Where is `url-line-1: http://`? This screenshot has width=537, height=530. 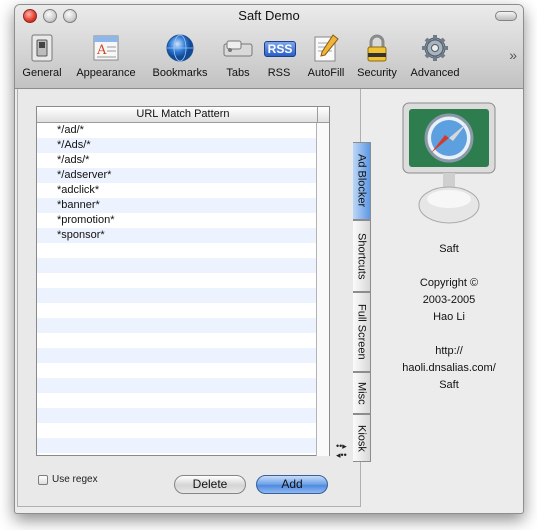
url-line-1: http:// is located at coordinates (449, 351).